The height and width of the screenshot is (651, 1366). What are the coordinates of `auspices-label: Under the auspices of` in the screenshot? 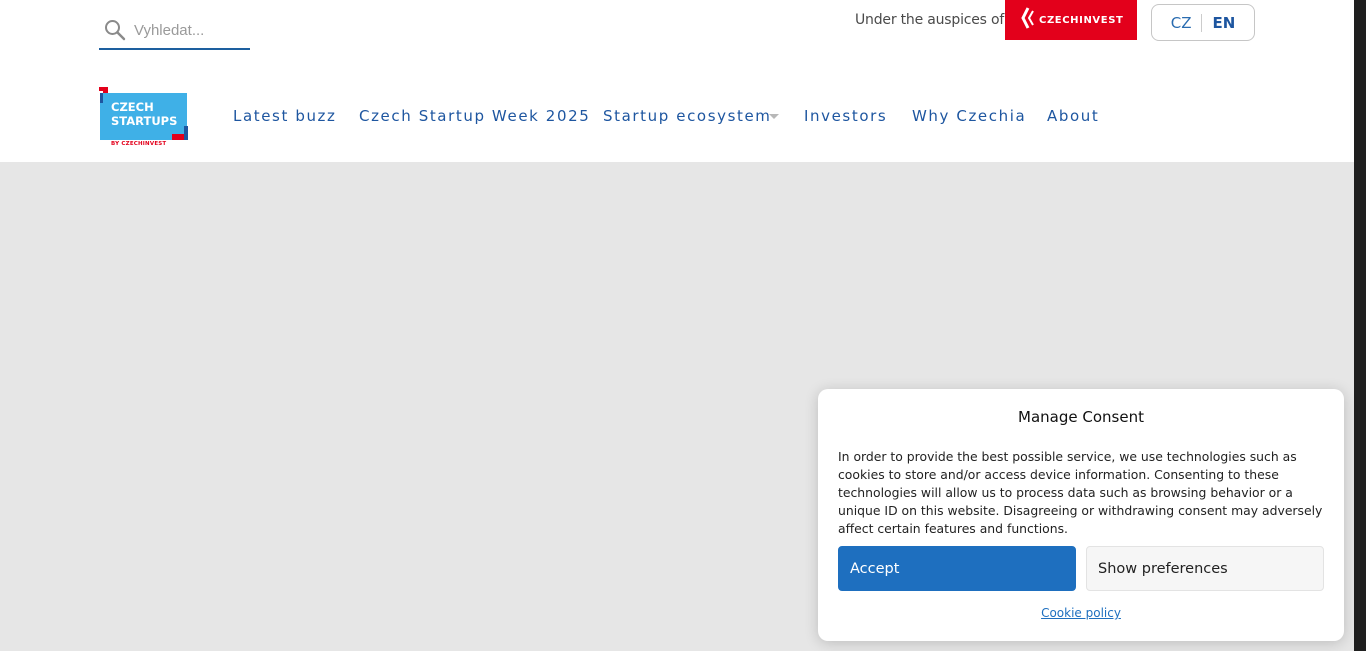 It's located at (930, 20).